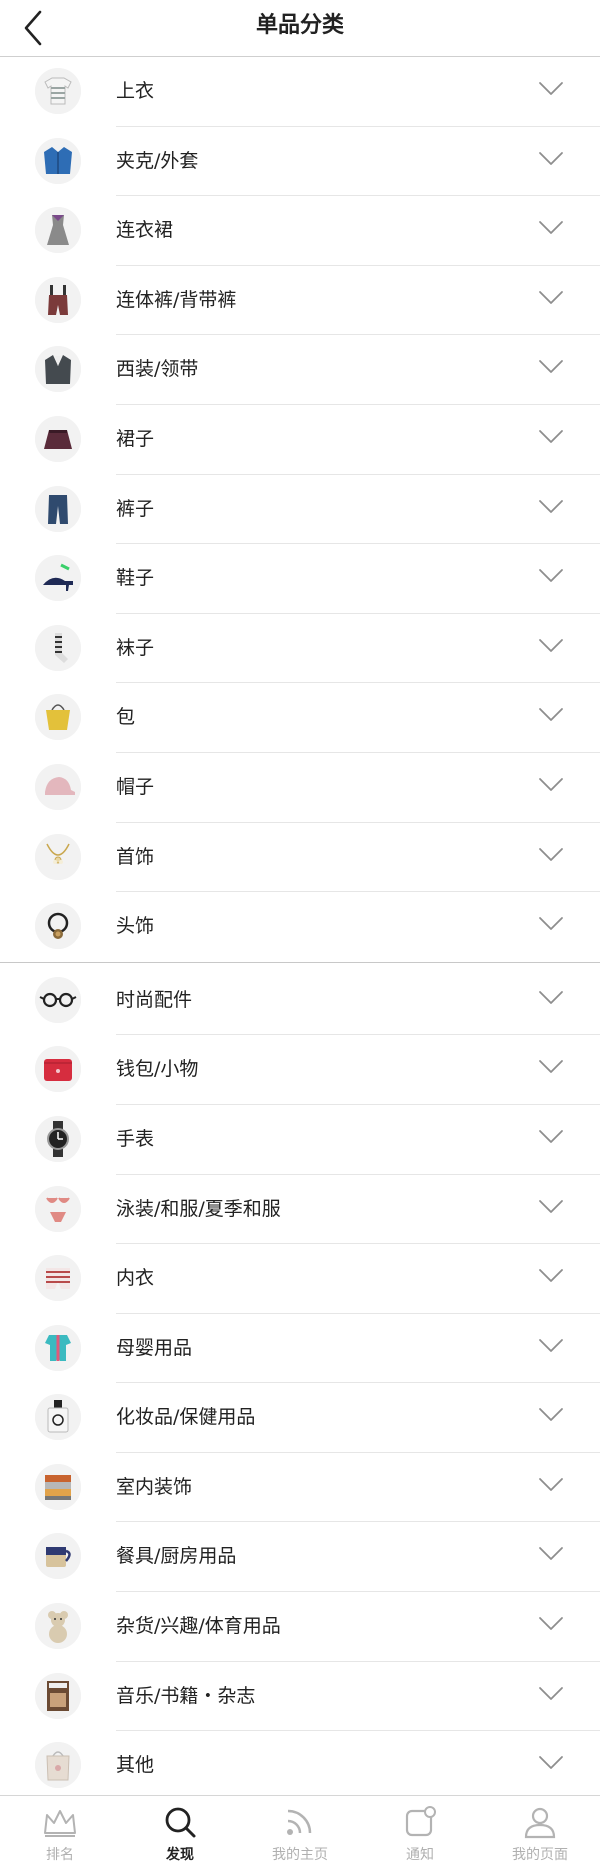  Describe the element at coordinates (60, 1831) in the screenshot. I see `tab-crown: 排名` at that location.